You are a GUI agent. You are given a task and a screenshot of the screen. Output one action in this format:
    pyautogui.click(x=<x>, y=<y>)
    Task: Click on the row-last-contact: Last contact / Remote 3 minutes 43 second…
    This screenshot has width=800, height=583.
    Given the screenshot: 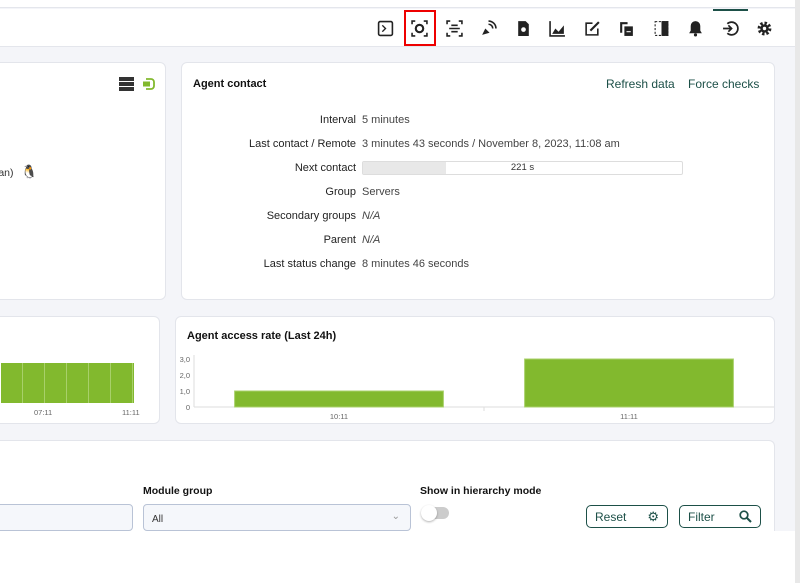 What is the action you would take?
    pyautogui.click(x=434, y=144)
    